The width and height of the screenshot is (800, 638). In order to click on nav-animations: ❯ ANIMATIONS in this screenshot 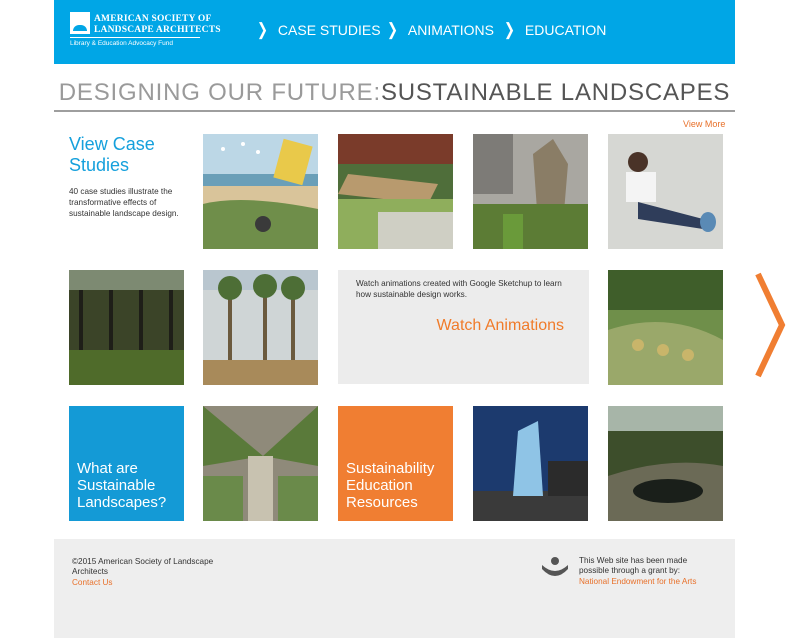, I will do `click(440, 29)`.